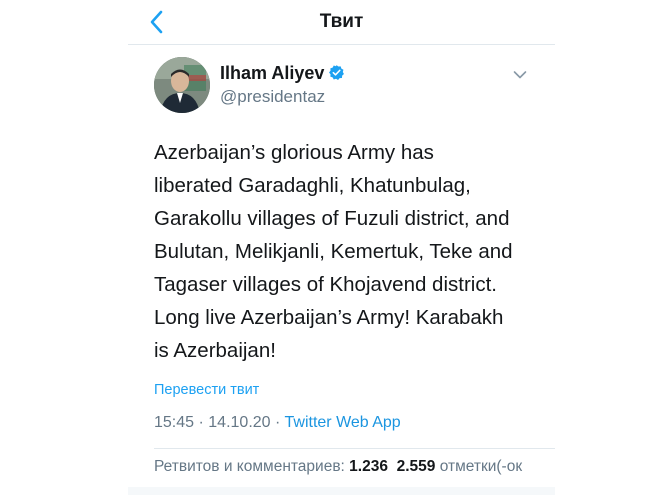 The height and width of the screenshot is (495, 660). Describe the element at coordinates (174, 422) in the screenshot. I see `tweet-time: 15:45` at that location.